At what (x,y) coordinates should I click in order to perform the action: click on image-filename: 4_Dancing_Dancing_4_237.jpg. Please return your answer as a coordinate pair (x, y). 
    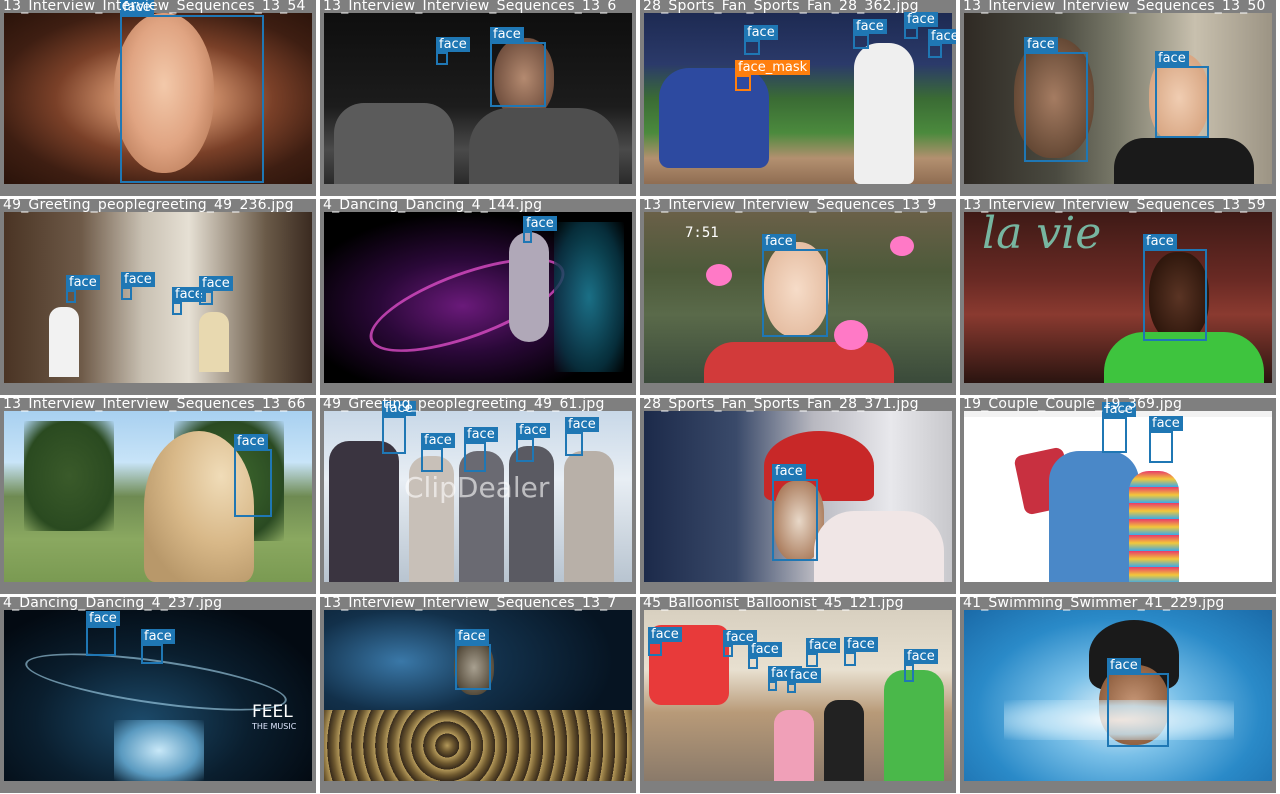
    Looking at the image, I should click on (113, 604).